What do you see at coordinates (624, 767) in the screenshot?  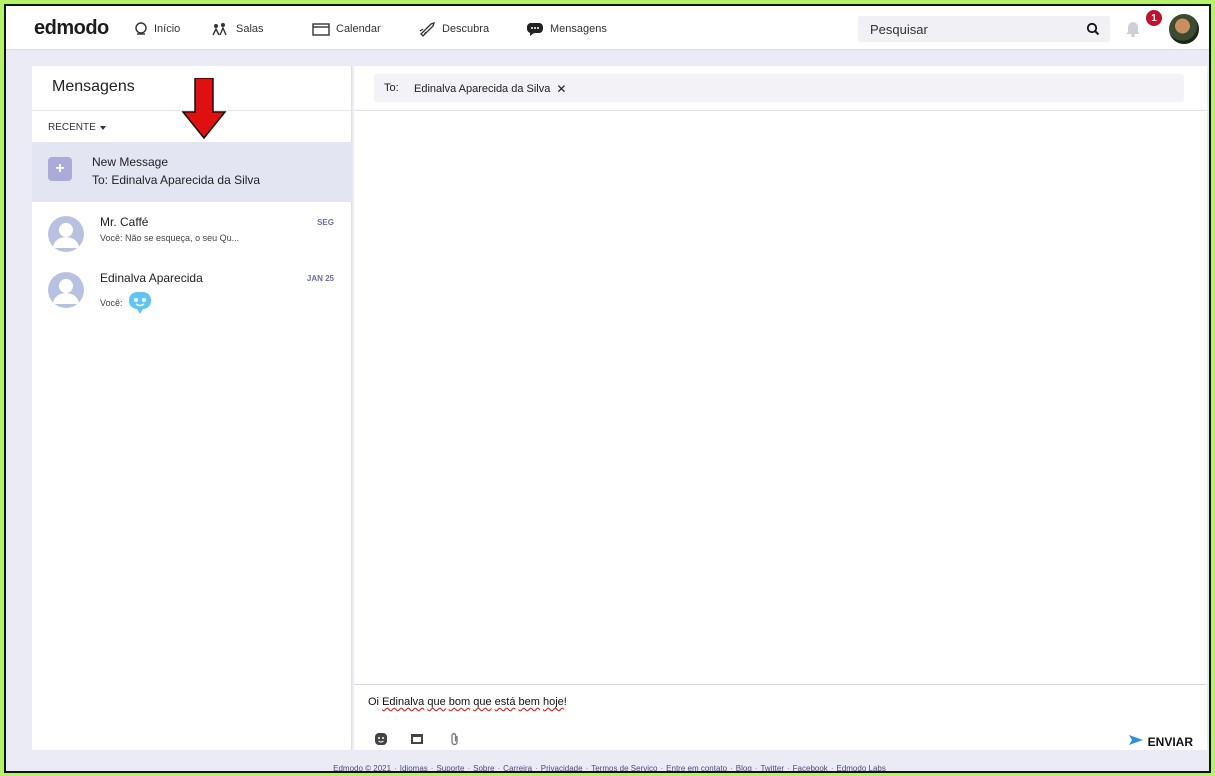 I see `footer-link: Termos de Serviço` at bounding box center [624, 767].